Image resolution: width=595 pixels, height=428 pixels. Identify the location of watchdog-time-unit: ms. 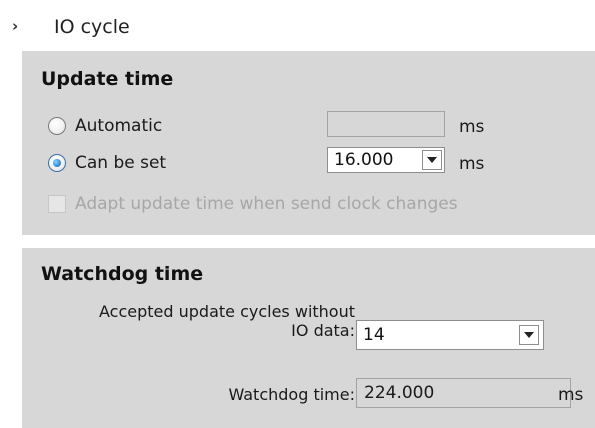
(571, 395).